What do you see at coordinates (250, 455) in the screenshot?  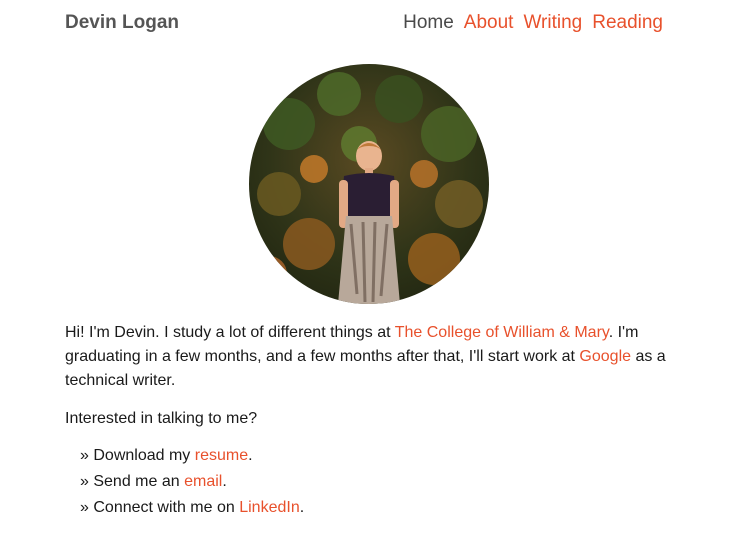 I see `resume-suffix: .` at bounding box center [250, 455].